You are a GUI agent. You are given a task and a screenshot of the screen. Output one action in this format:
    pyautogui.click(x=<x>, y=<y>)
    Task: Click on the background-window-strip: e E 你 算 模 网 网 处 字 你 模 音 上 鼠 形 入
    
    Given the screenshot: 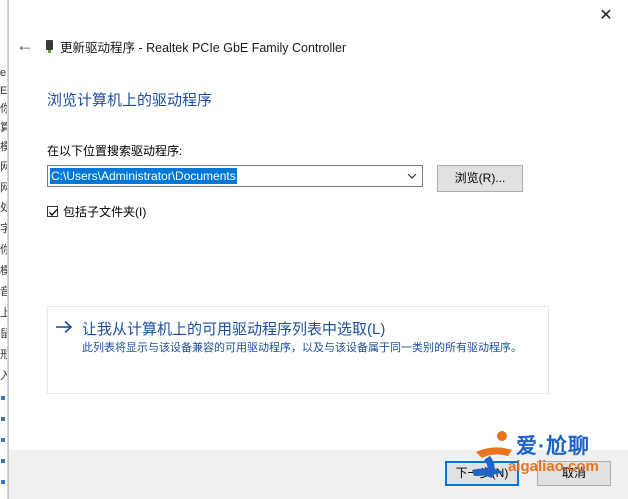 What is the action you would take?
    pyautogui.click(x=4, y=249)
    